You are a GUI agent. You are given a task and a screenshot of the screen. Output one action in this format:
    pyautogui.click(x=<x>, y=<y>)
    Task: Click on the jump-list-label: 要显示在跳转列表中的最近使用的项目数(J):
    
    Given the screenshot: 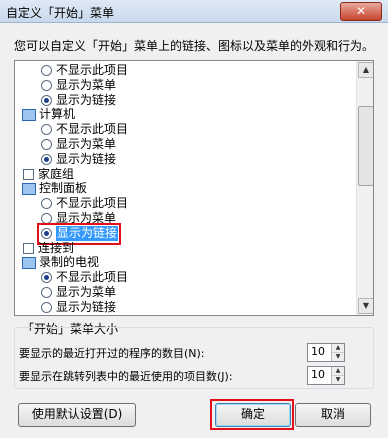 What is the action you would take?
    pyautogui.click(x=126, y=376)
    